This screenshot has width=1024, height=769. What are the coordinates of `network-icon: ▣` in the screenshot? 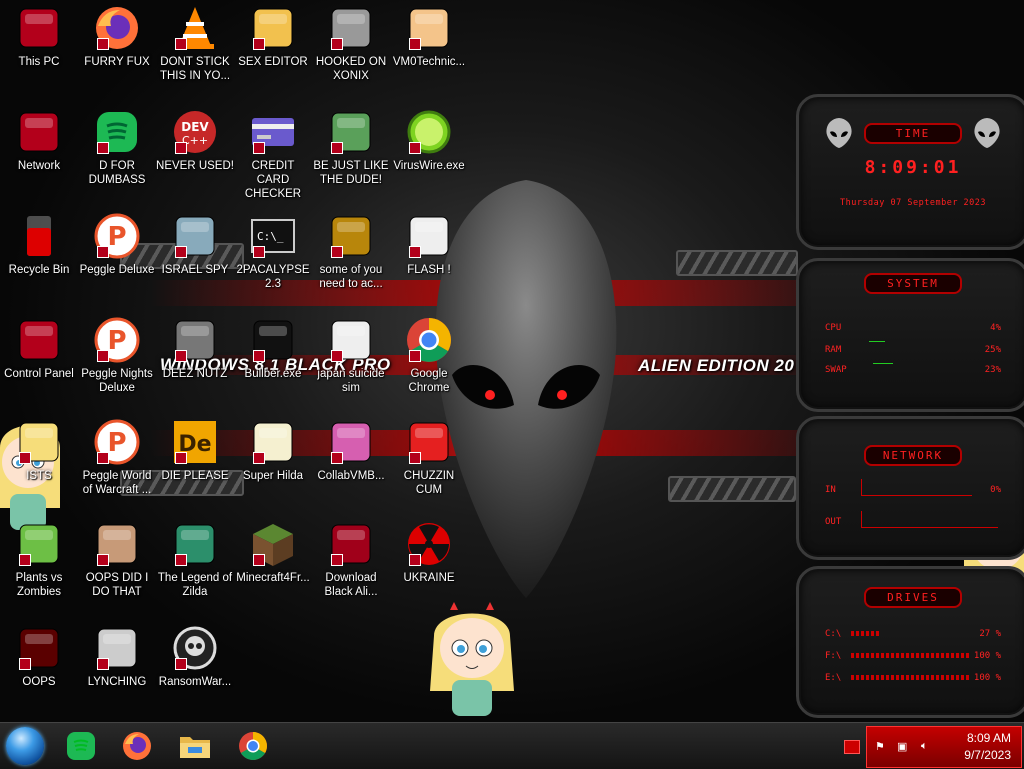 It's located at (904, 747).